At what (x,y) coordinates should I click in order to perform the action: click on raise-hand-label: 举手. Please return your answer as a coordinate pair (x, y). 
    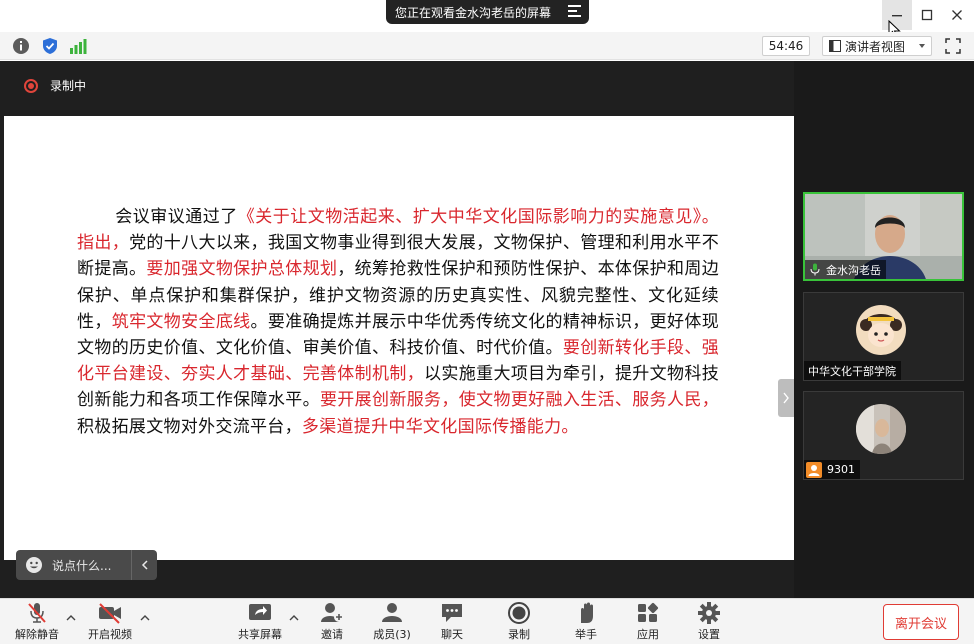
    Looking at the image, I should click on (586, 634).